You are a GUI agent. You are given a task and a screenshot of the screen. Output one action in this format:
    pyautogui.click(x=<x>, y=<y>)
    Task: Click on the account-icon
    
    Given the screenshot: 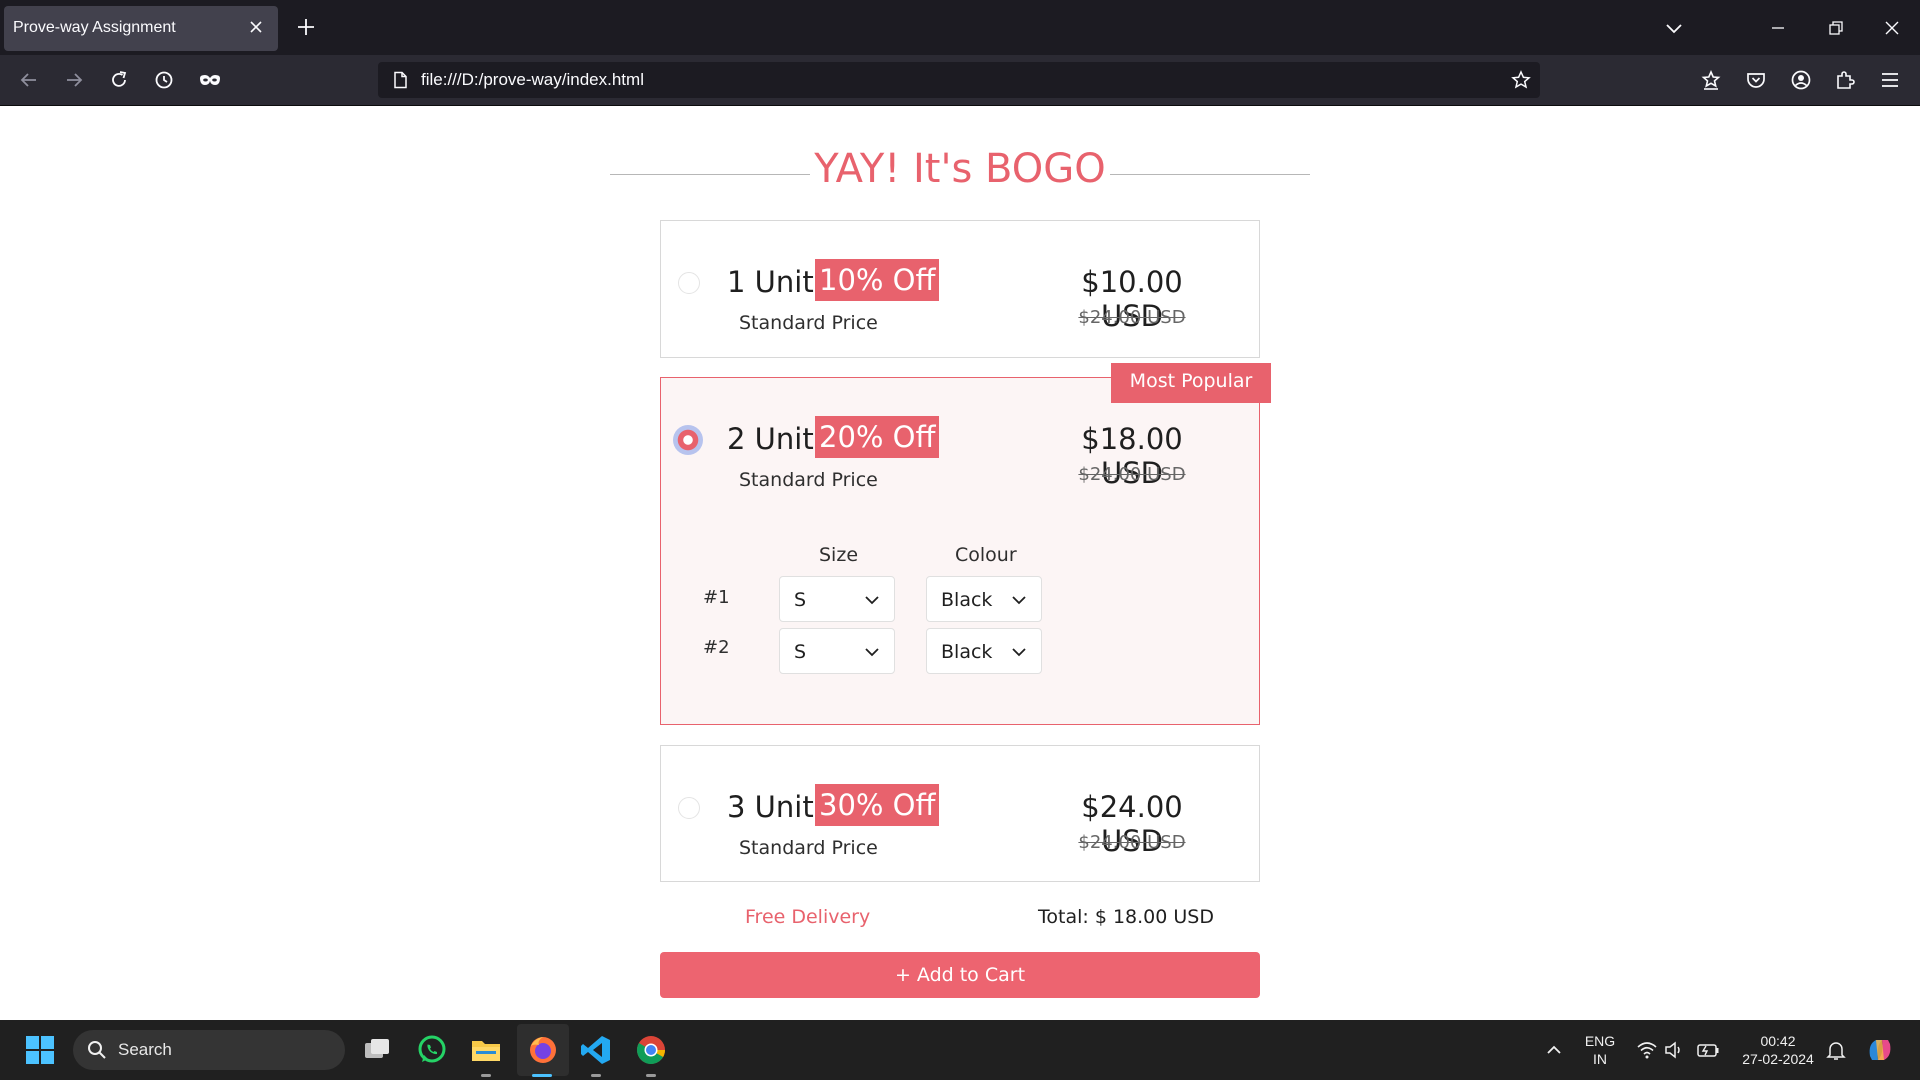 What is the action you would take?
    pyautogui.click(x=1801, y=80)
    